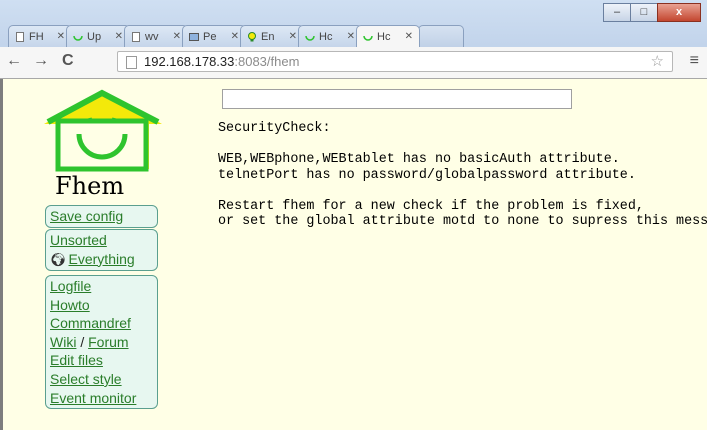 The width and height of the screenshot is (707, 430). I want to click on url-host: 192.168.178.33, so click(189, 61).